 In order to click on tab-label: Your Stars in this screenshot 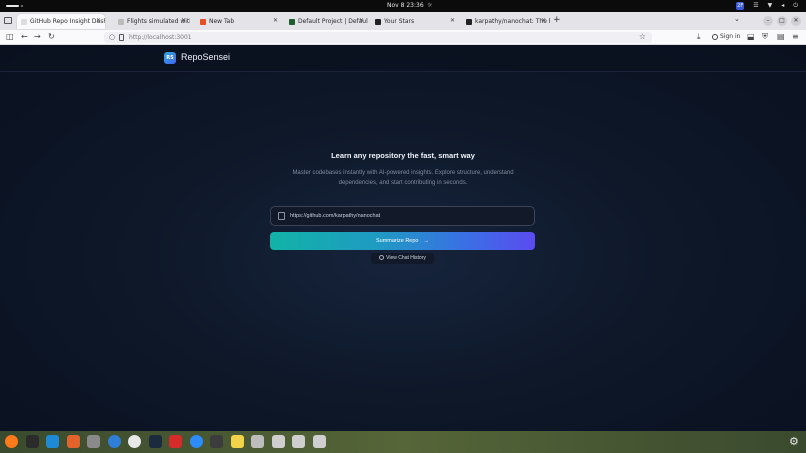, I will do `click(399, 21)`.